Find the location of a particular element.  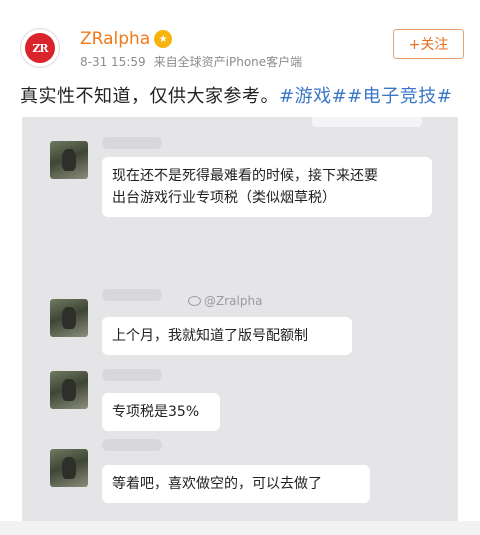

watermark-text: @Zralpha is located at coordinates (233, 301).